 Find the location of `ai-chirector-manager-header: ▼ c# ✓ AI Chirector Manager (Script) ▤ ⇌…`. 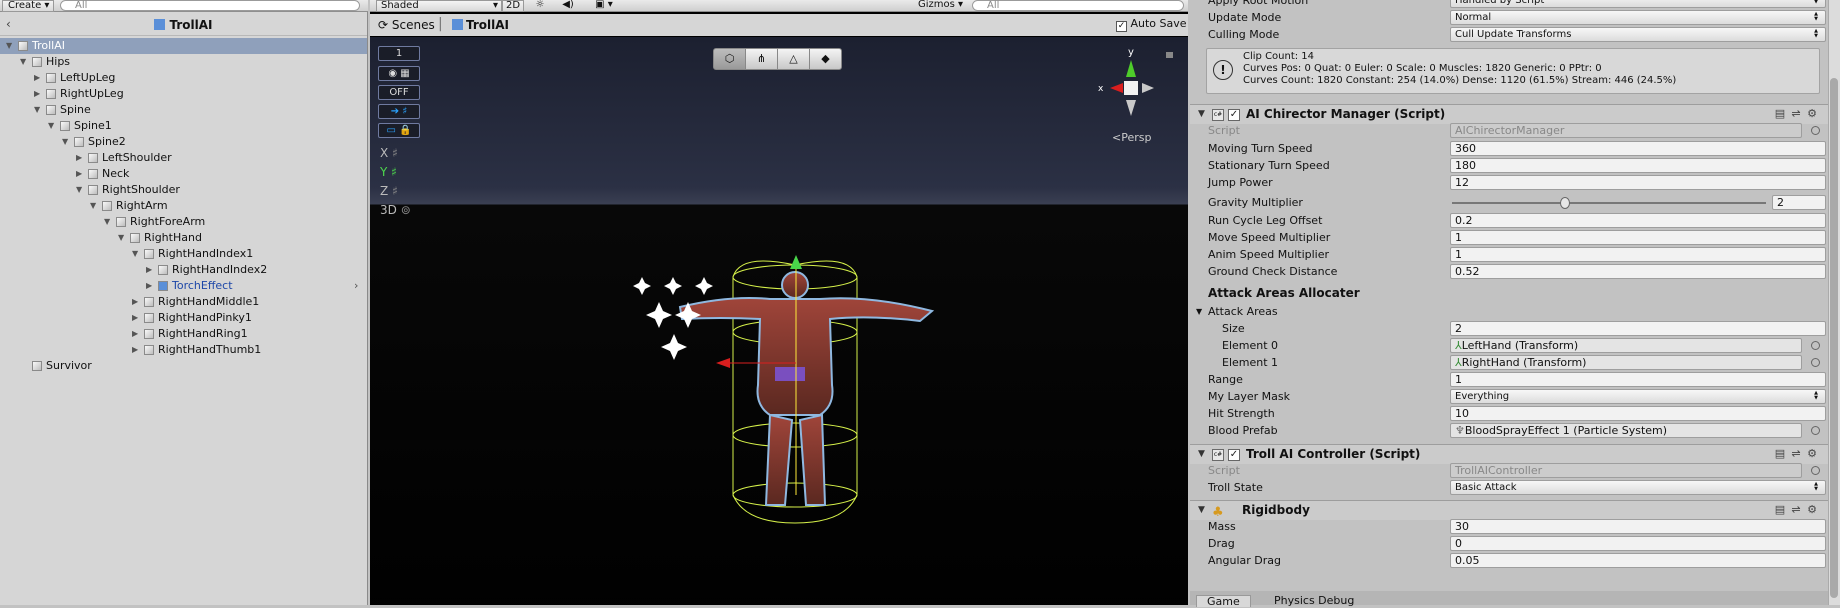

ai-chirector-manager-header: ▼ c# ✓ AI Chirector Manager (Script) ▤ ⇌… is located at coordinates (1509, 114).